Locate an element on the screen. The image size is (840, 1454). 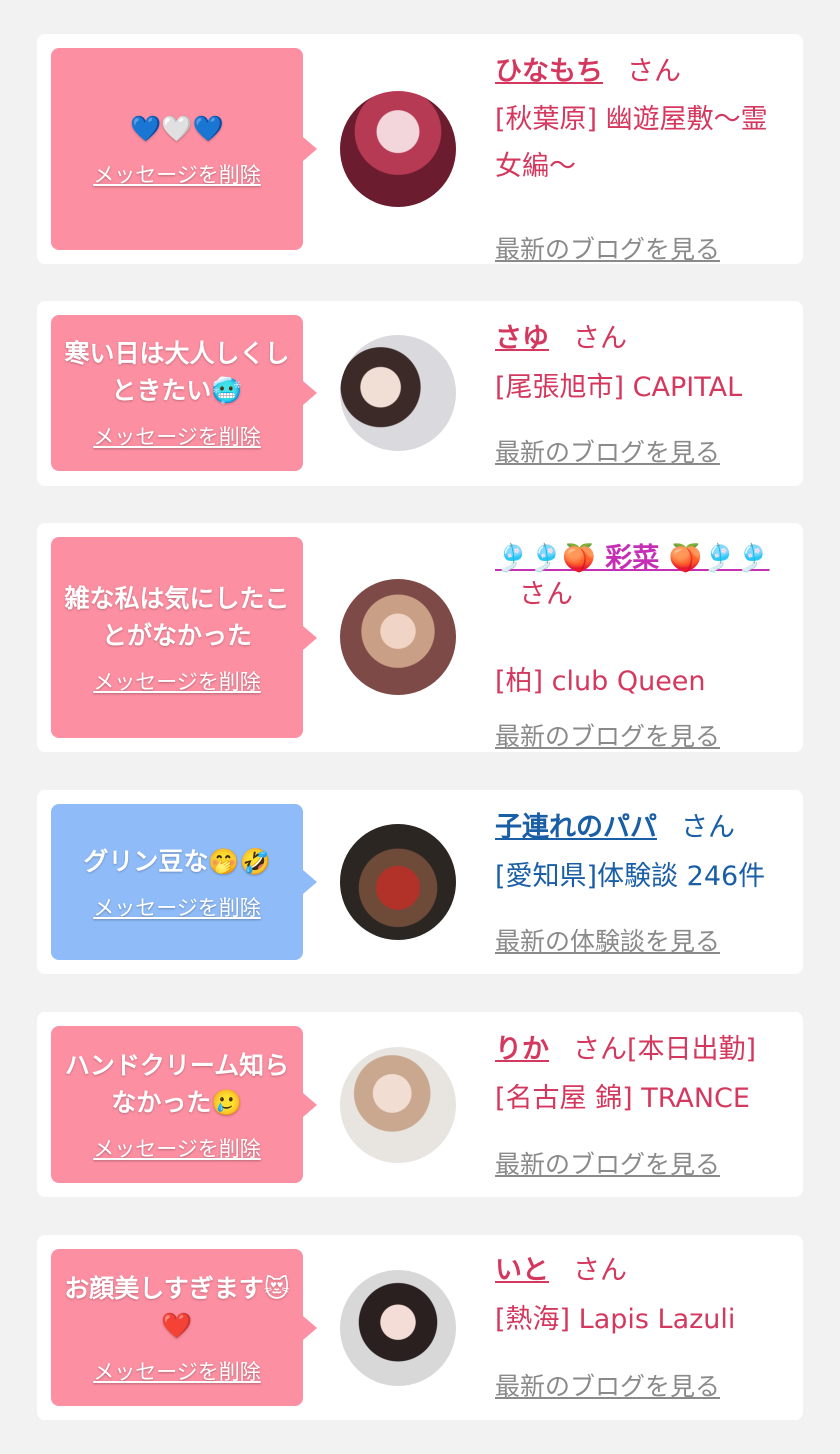
message-bubble: ハンドクリーム知らなかった🥲 メッセージを削除 is located at coordinates (184, 1104).